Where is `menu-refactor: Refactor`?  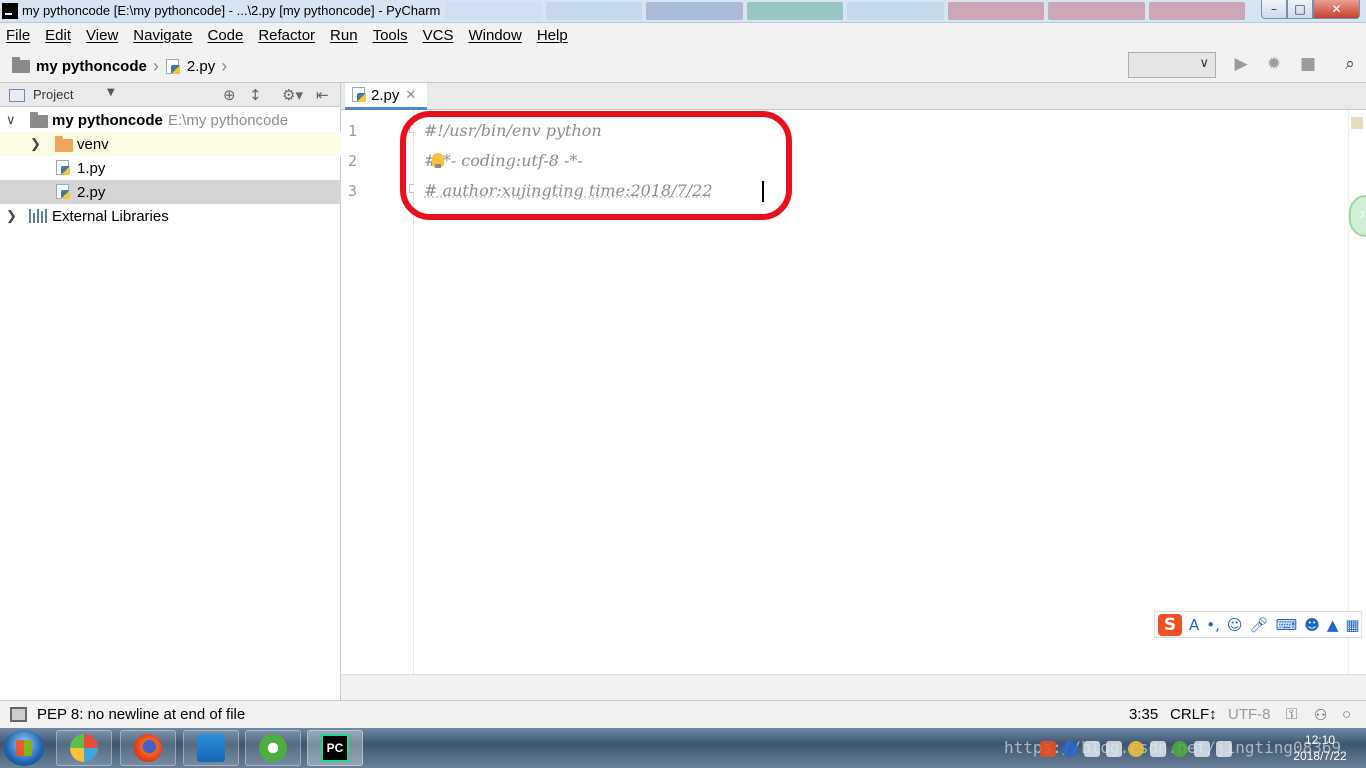 menu-refactor: Refactor is located at coordinates (286, 35).